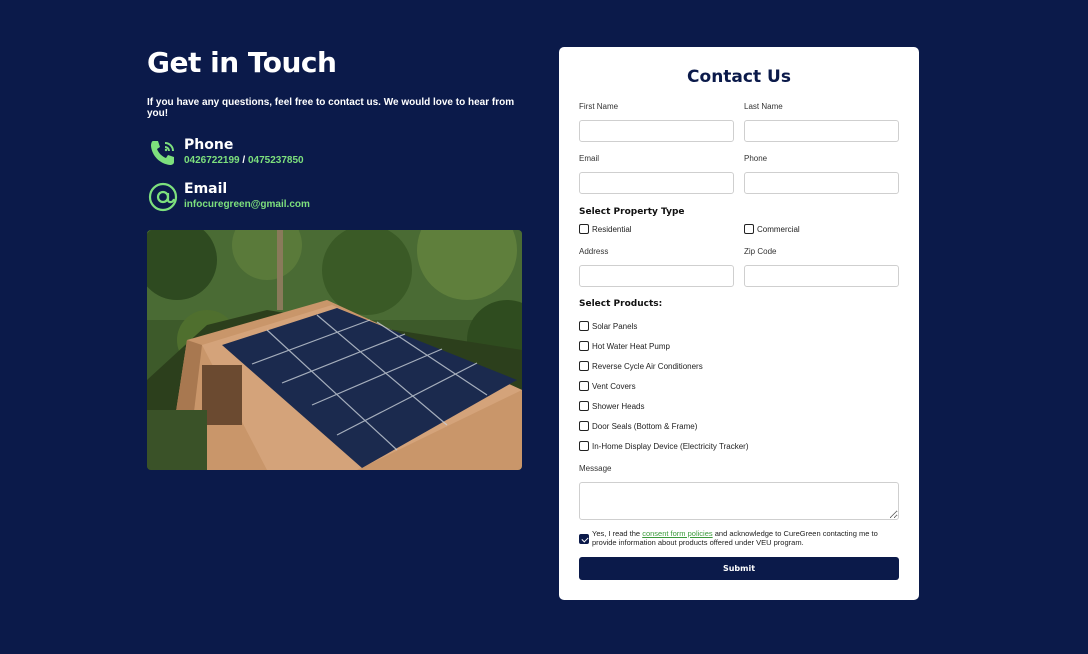  What do you see at coordinates (656, 131) in the screenshot?
I see `first-name-input` at bounding box center [656, 131].